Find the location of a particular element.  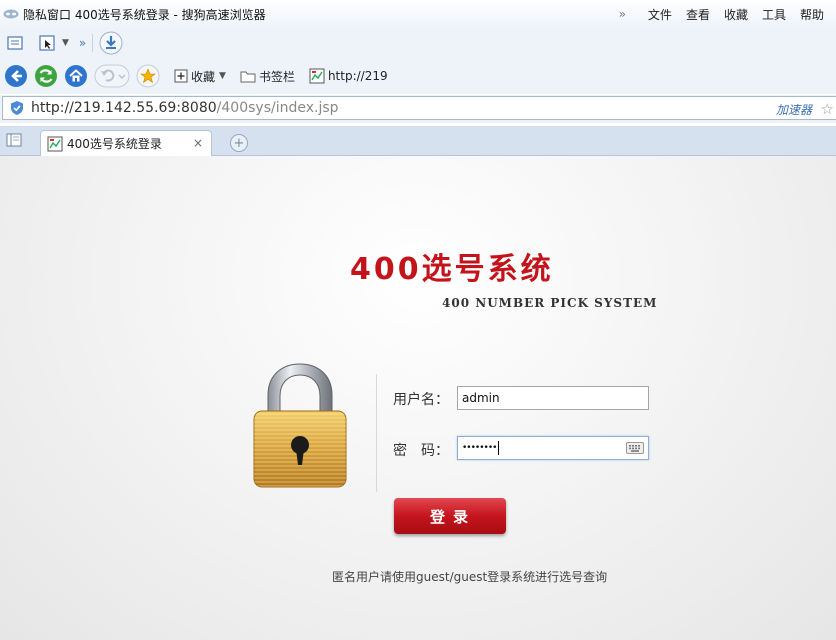

home-icon is located at coordinates (76, 76).